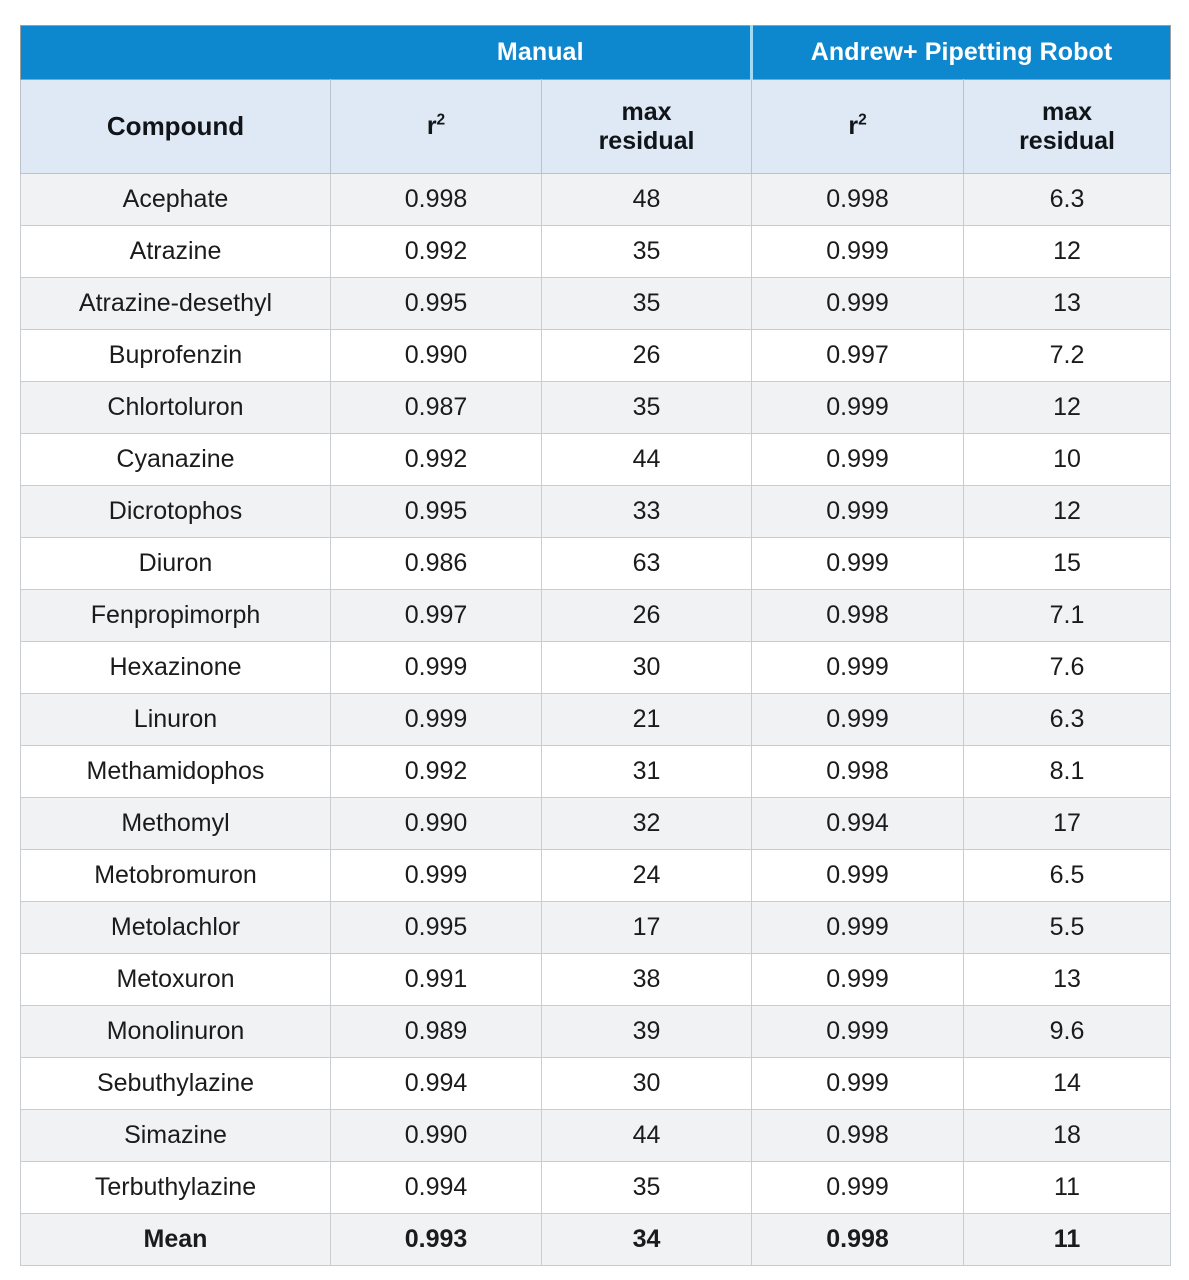 The height and width of the screenshot is (1280, 1189). What do you see at coordinates (175, 979) in the screenshot?
I see `cell-compound: Metoxuron` at bounding box center [175, 979].